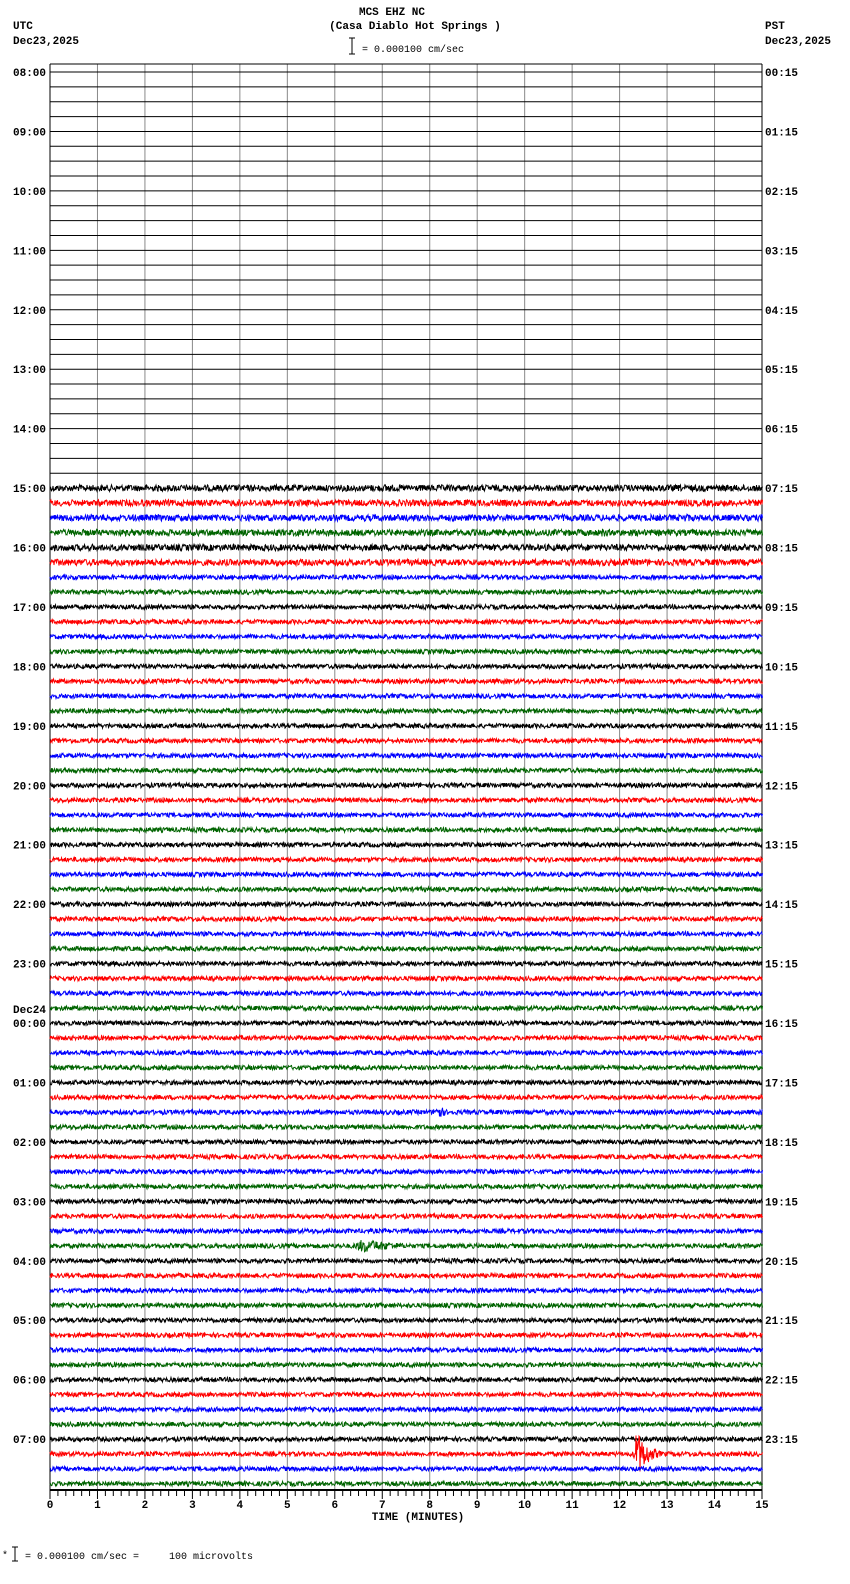 This screenshot has width=850, height=1584. I want to click on utc-hour-label: 04:00, so click(29, 1263).